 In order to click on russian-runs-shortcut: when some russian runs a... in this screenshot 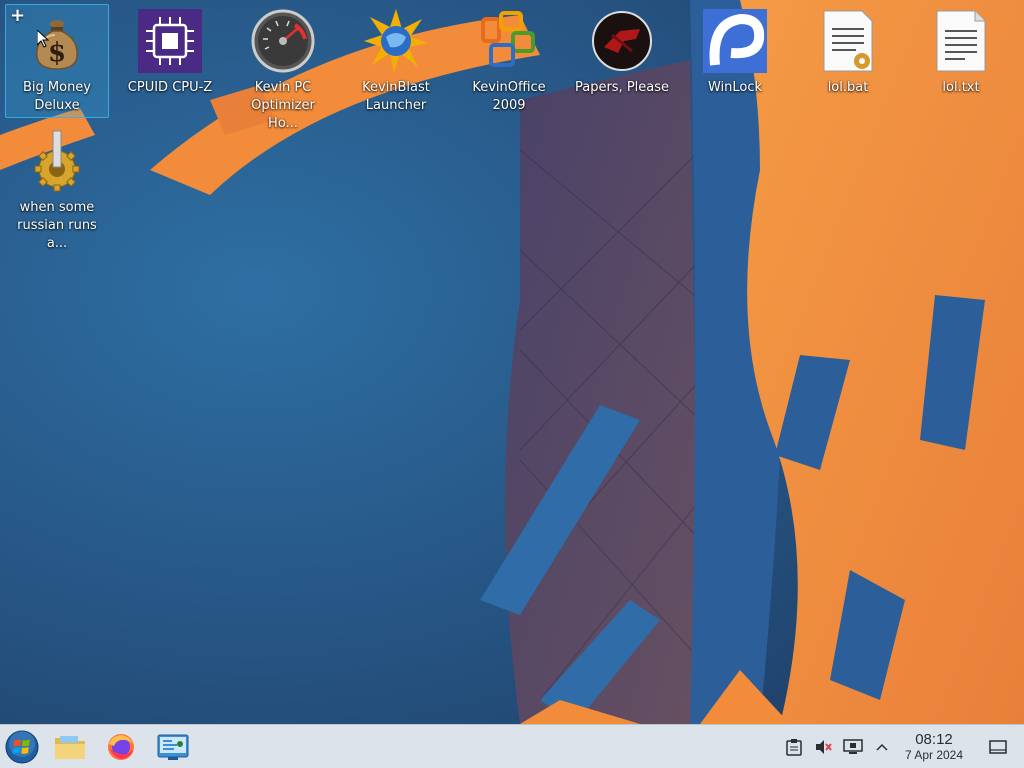, I will do `click(57, 190)`.